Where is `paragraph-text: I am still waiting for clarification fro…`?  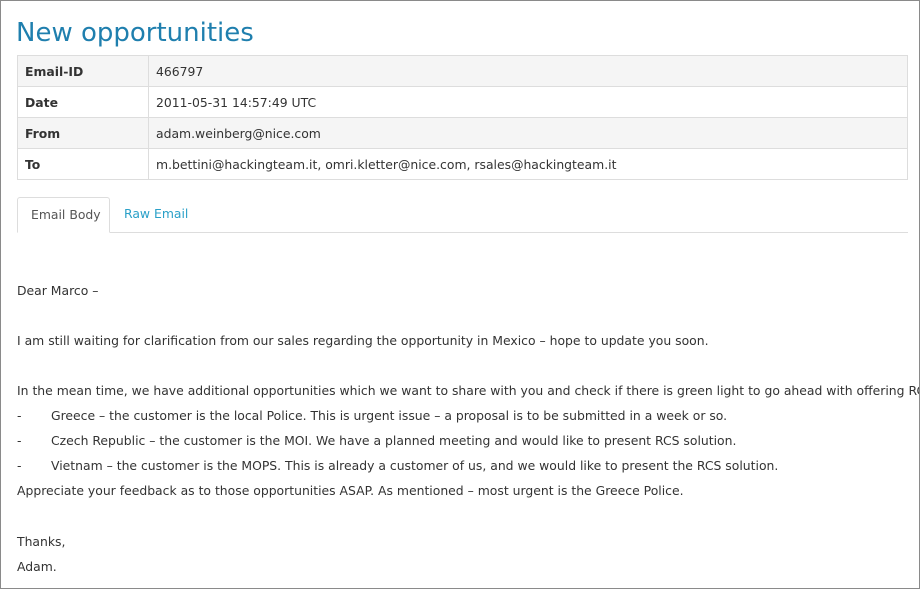
paragraph-text: I am still waiting for clarification fro… is located at coordinates (363, 340).